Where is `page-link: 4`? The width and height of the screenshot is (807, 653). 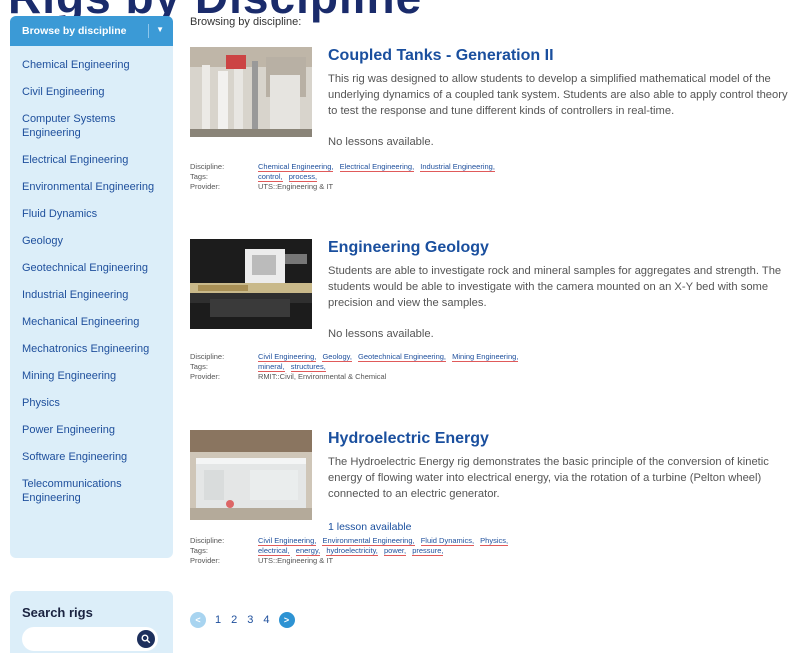
page-link: 4 is located at coordinates (266, 620).